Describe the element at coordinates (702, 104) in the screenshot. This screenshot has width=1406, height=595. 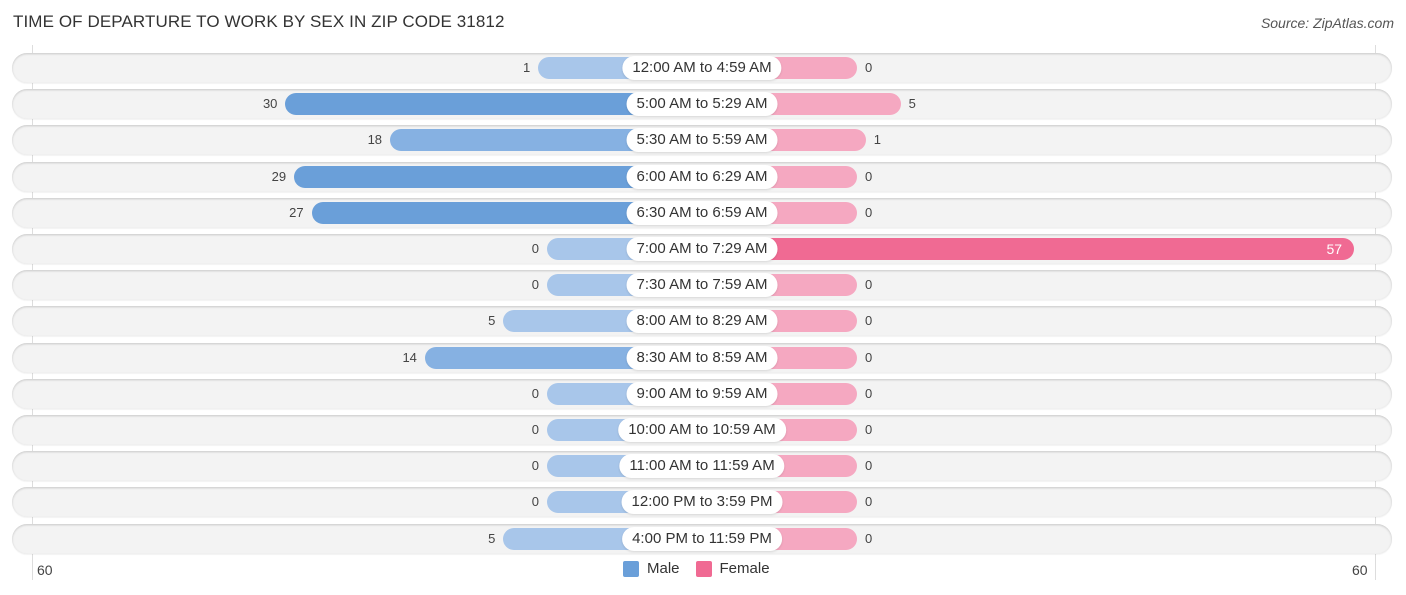
I see `category-label: 5:00 AM to 5:29 AM` at that location.